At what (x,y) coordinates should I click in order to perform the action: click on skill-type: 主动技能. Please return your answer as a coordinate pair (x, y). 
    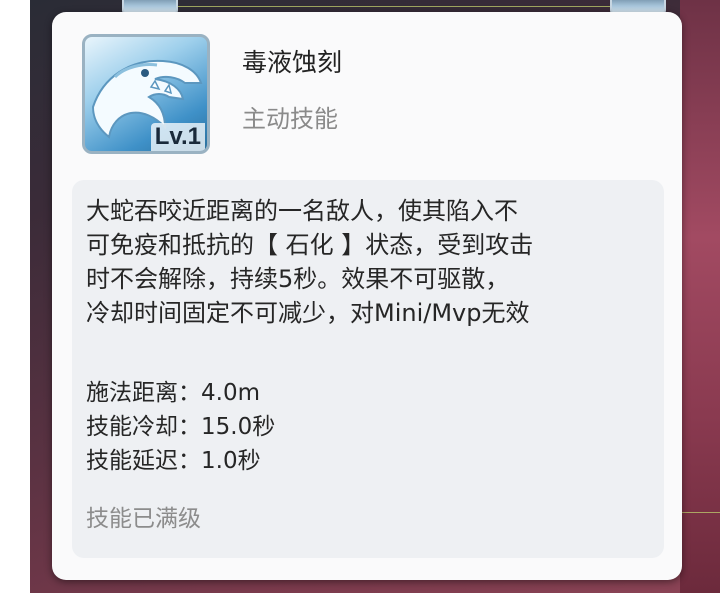
    Looking at the image, I should click on (290, 119).